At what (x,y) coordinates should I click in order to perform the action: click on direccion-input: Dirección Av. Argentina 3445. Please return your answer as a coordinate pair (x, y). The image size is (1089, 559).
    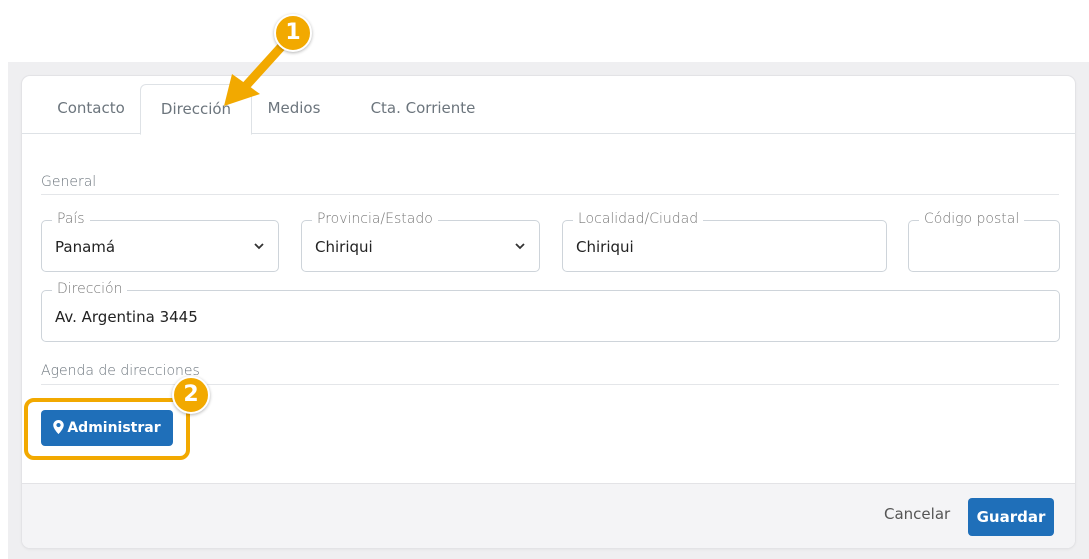
    Looking at the image, I should click on (550, 311).